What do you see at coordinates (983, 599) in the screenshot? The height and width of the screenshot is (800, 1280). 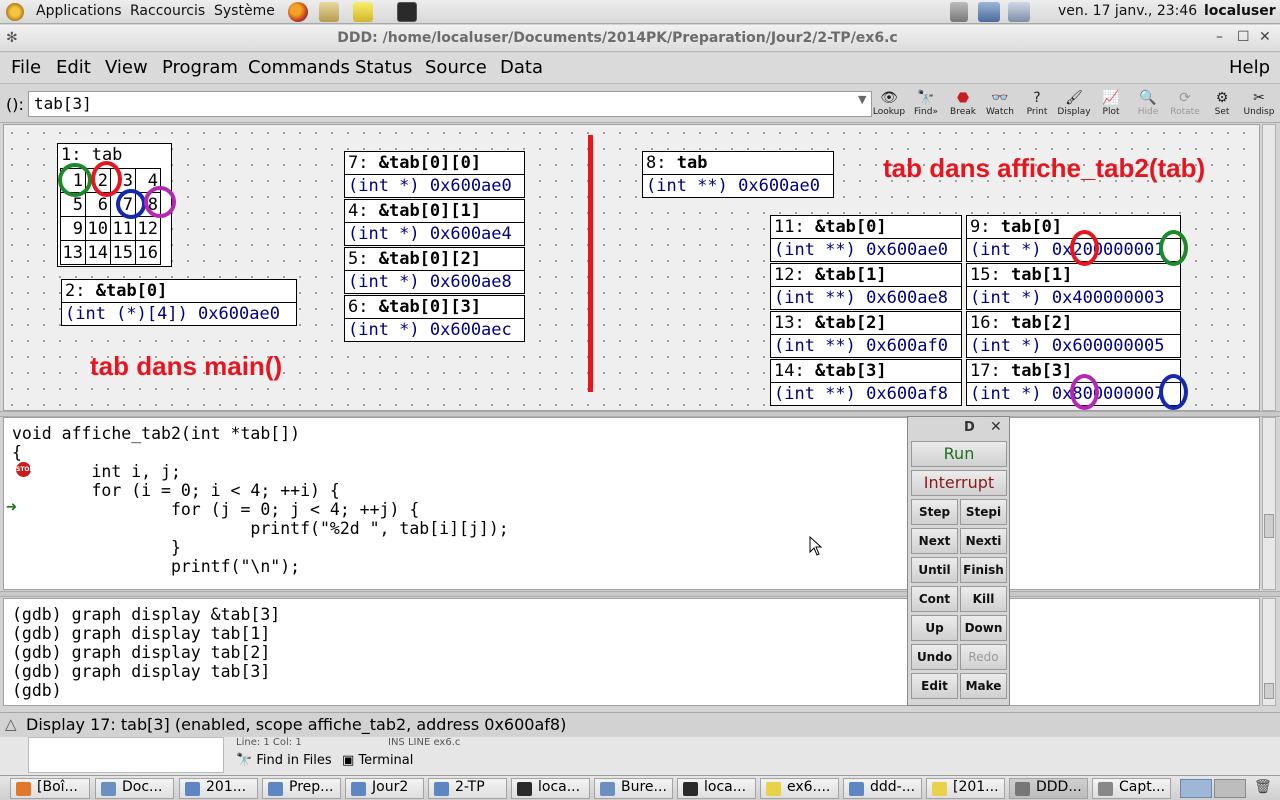 I see `kill-button: Kill` at bounding box center [983, 599].